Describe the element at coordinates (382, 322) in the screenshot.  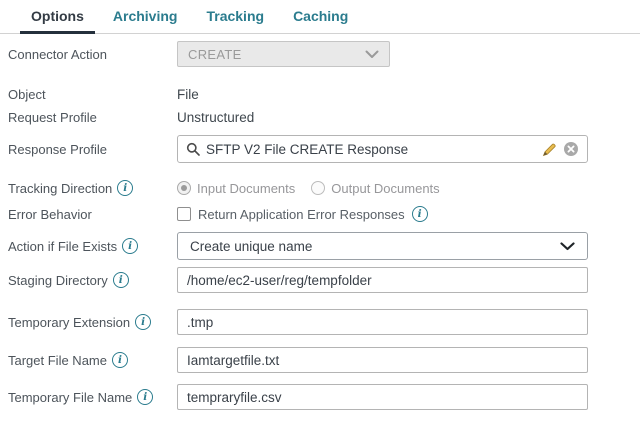
I see `temporary-extension-input` at that location.